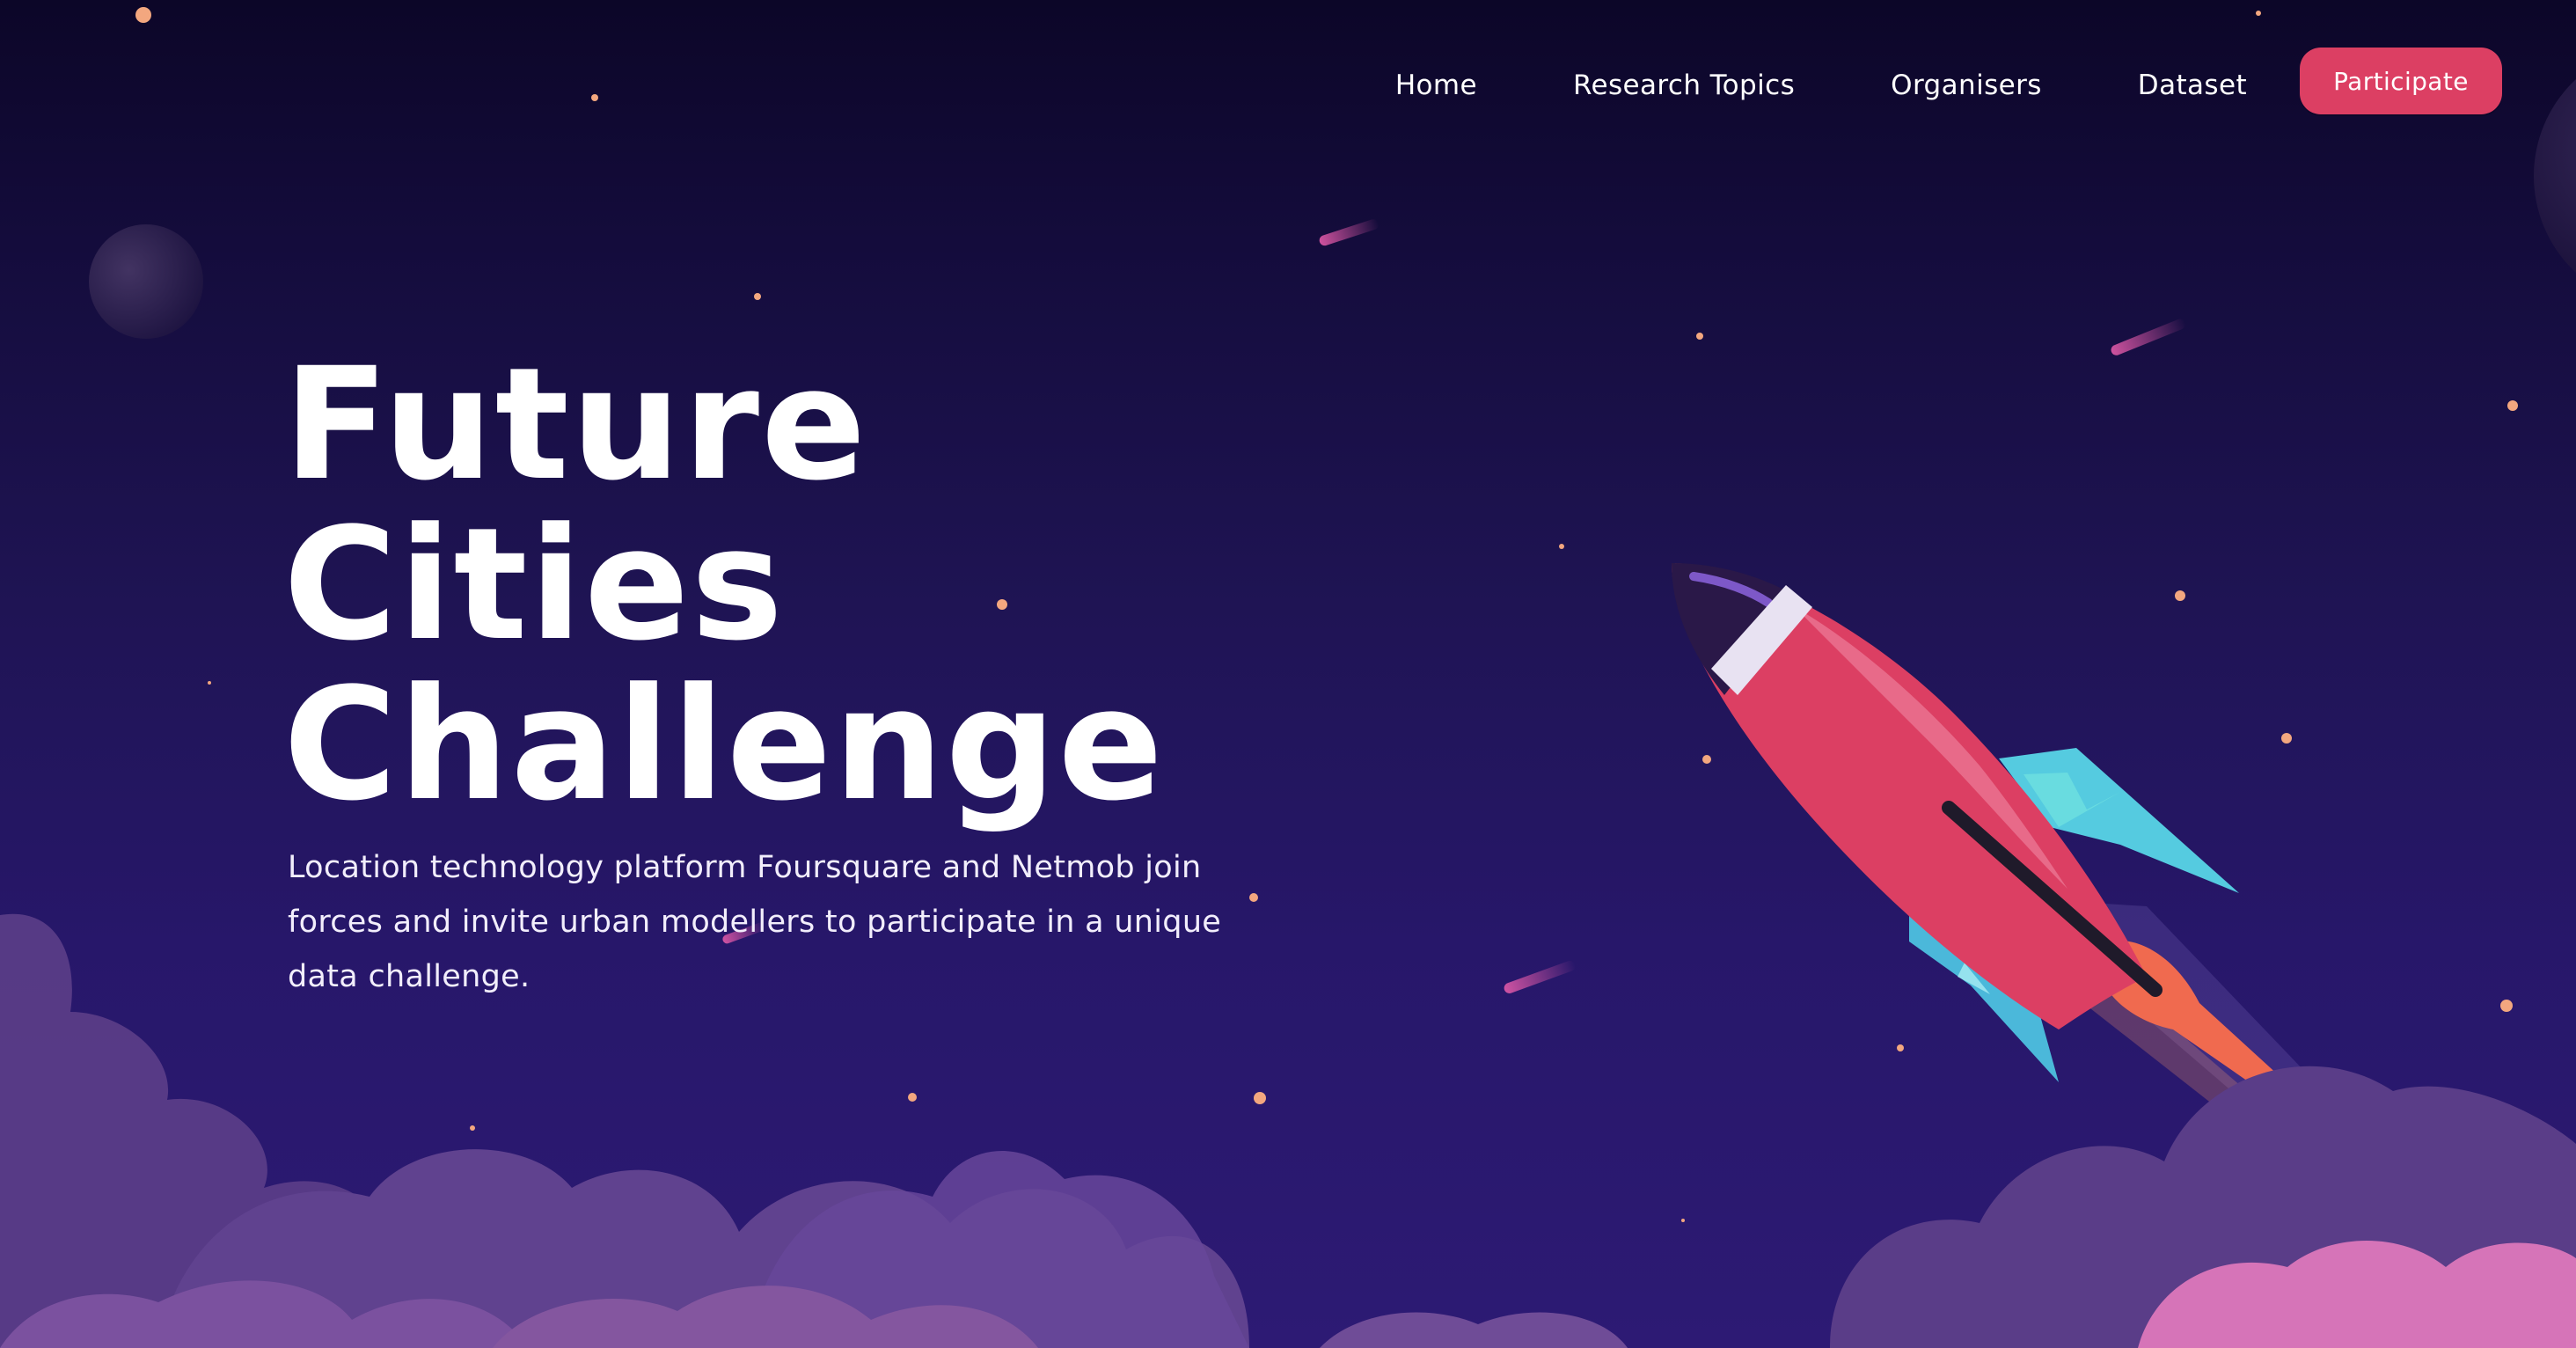  I want to click on participate-button: Participate, so click(2401, 81).